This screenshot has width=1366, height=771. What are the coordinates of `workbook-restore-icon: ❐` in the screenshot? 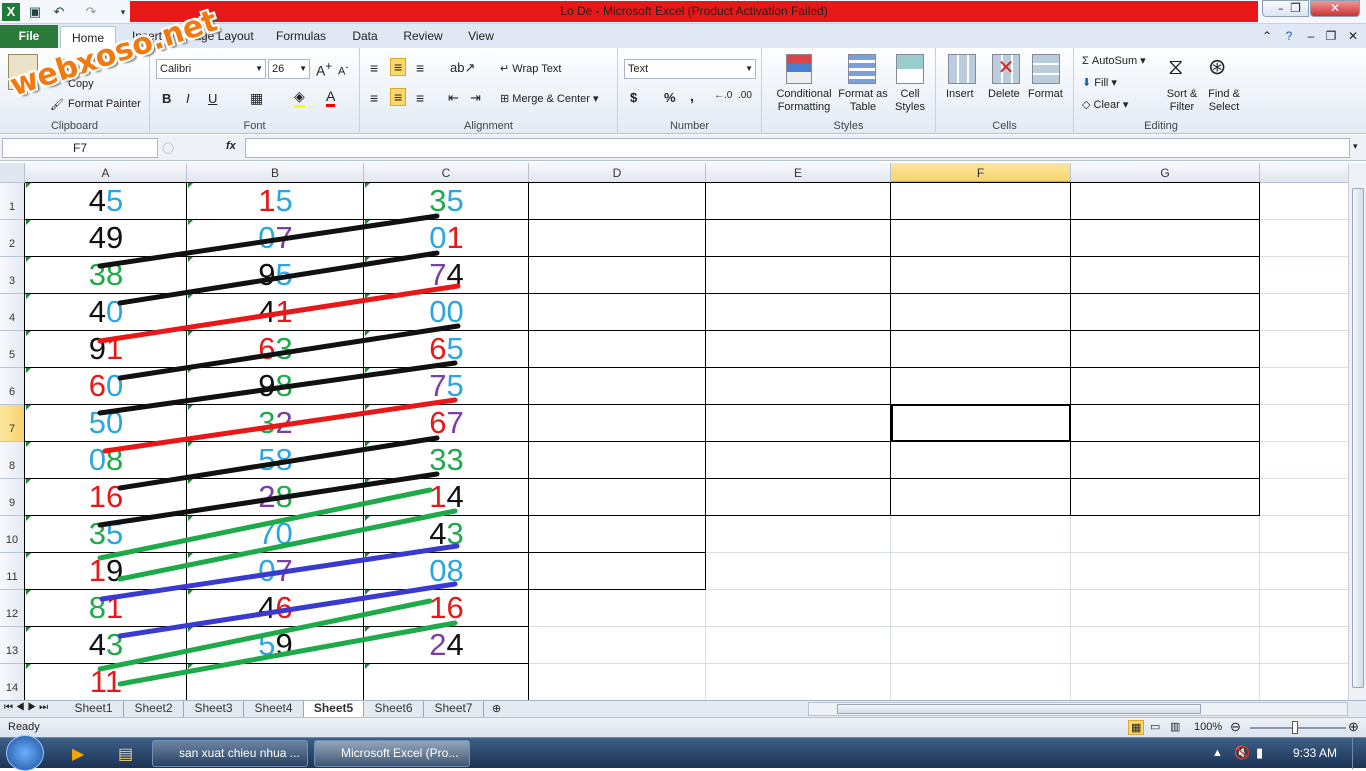 It's located at (1331, 36).